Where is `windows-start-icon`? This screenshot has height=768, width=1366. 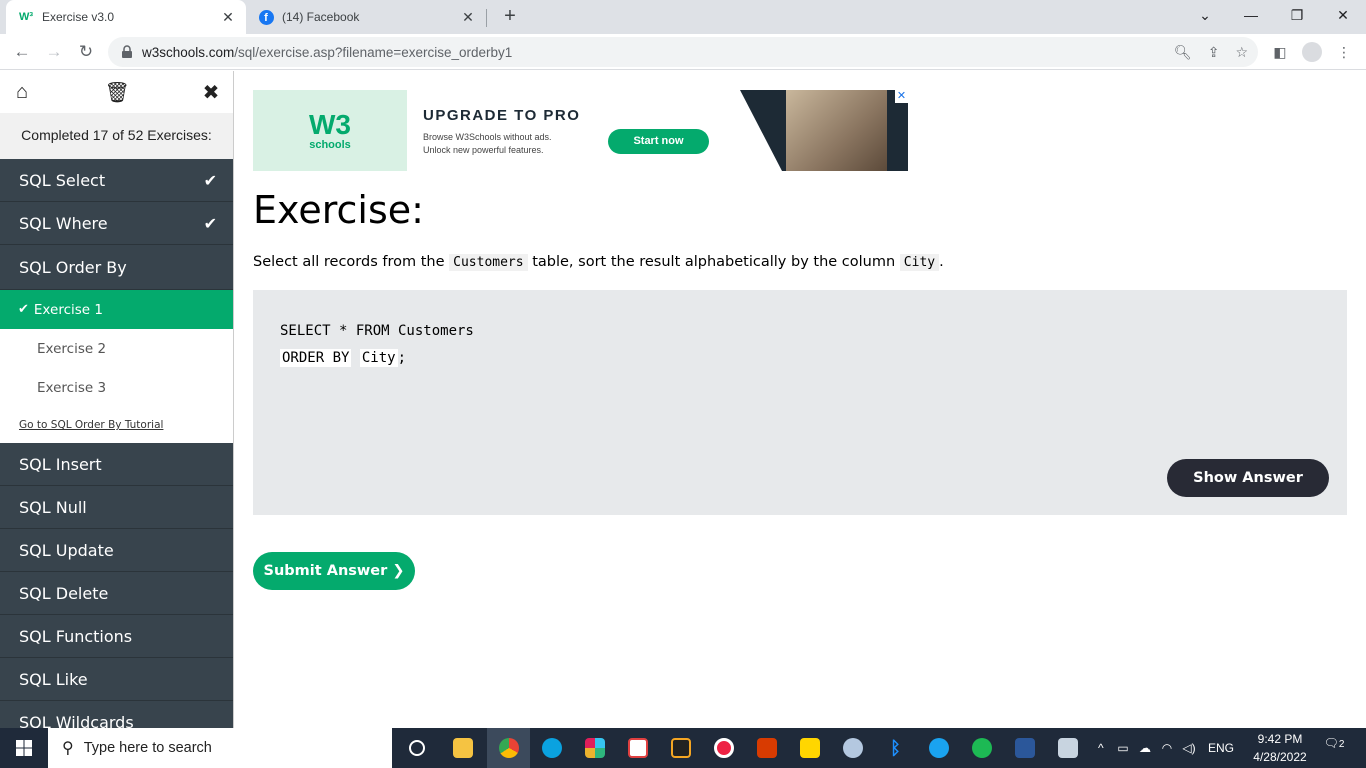 windows-start-icon is located at coordinates (24, 748).